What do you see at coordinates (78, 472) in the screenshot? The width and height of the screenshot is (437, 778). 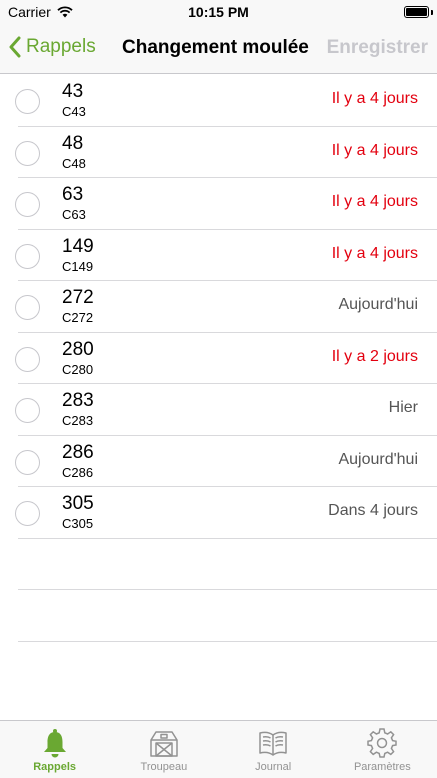 I see `item-code: C286` at bounding box center [78, 472].